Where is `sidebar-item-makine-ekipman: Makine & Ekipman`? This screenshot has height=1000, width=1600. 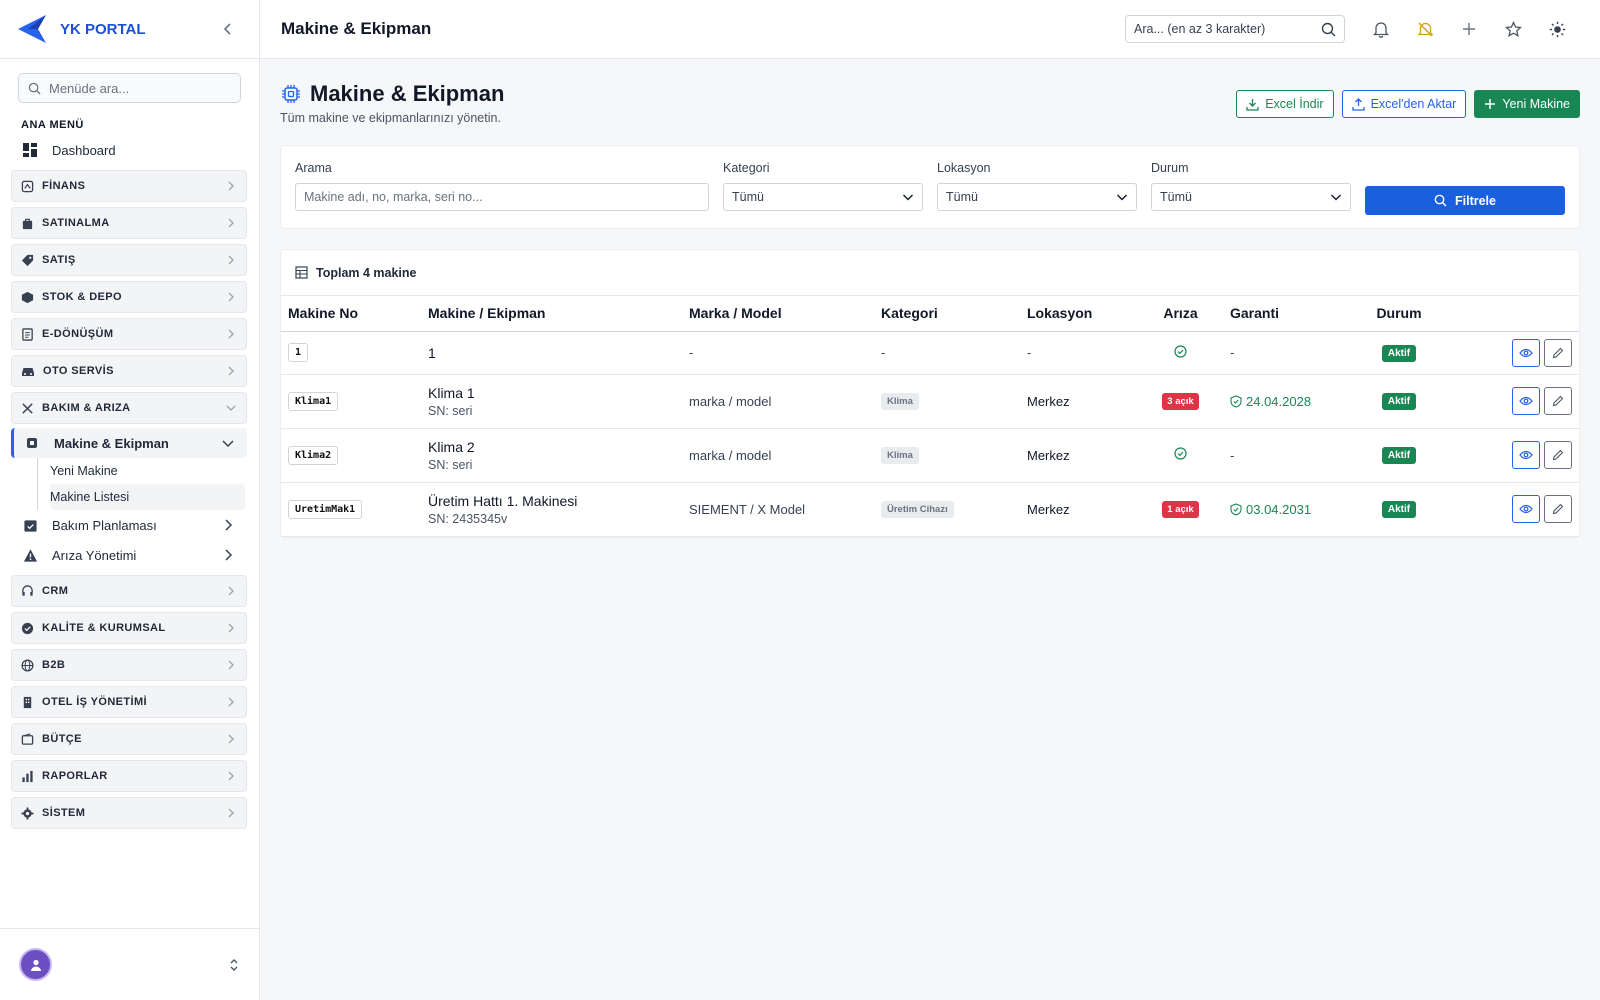
sidebar-item-makine-ekipman: Makine & Ekipman is located at coordinates (129, 443).